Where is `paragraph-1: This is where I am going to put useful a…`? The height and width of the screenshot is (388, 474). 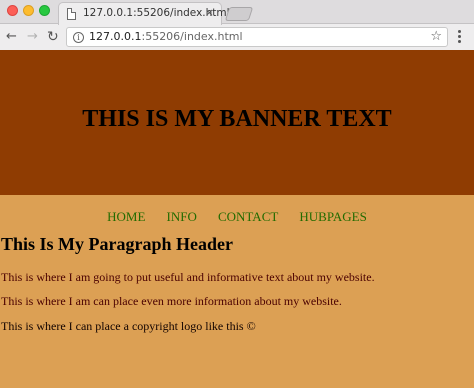
paragraph-1: This is where I am going to put useful a… is located at coordinates (188, 277).